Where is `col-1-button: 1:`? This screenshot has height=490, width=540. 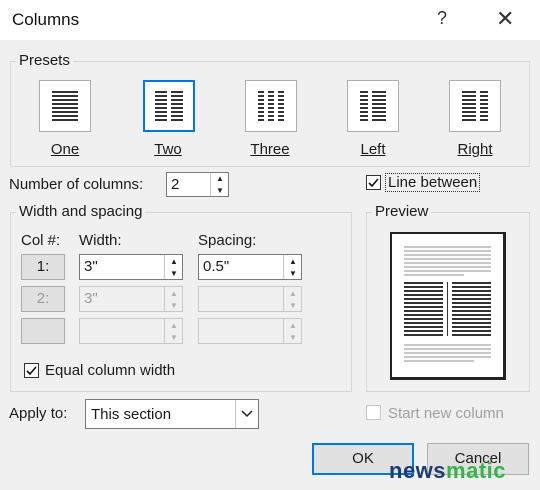
col-1-button: 1: is located at coordinates (43, 267).